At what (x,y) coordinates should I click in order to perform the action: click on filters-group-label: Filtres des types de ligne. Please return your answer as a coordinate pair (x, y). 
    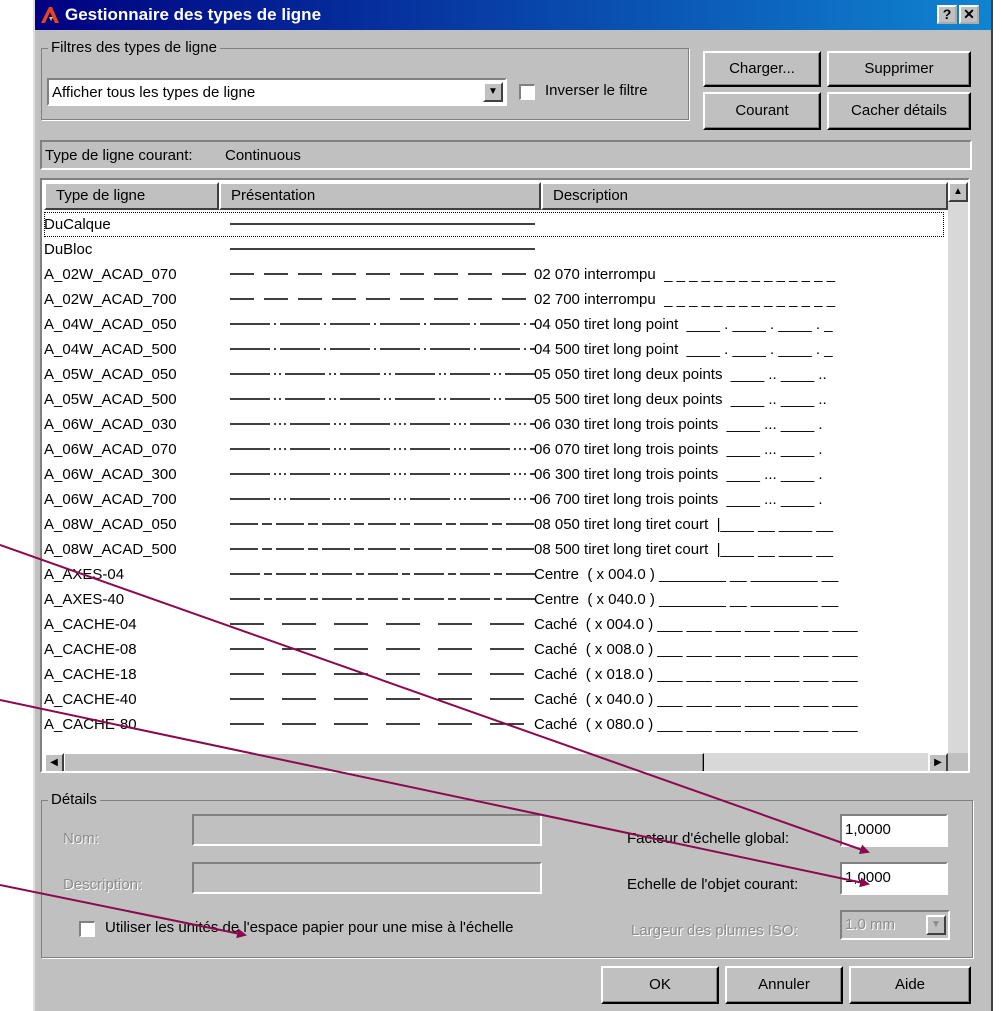
    Looking at the image, I should click on (134, 47).